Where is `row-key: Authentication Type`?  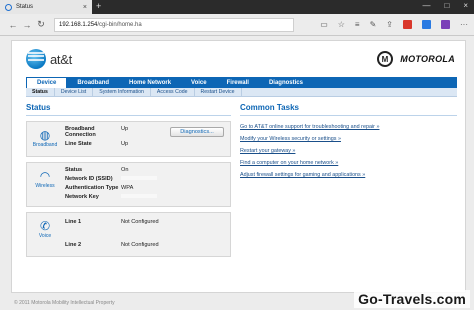
row-key: Authentication Type is located at coordinates (92, 188).